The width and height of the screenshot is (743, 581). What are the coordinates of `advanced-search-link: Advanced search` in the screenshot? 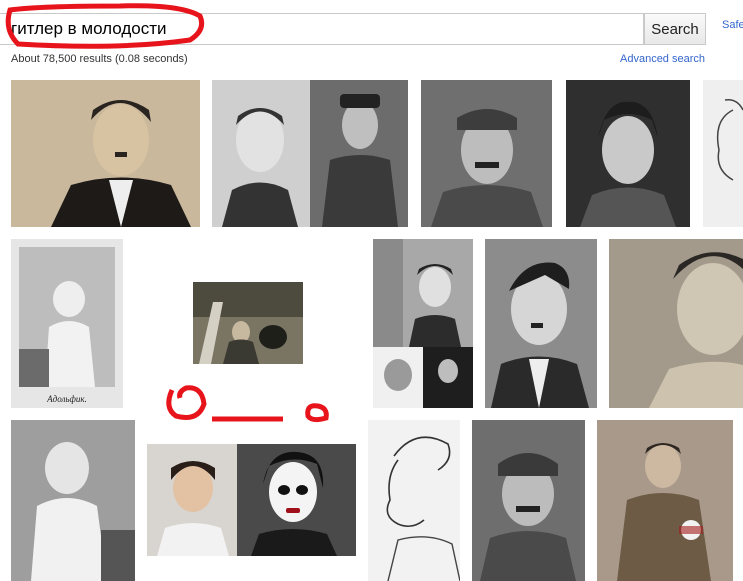 It's located at (662, 59).